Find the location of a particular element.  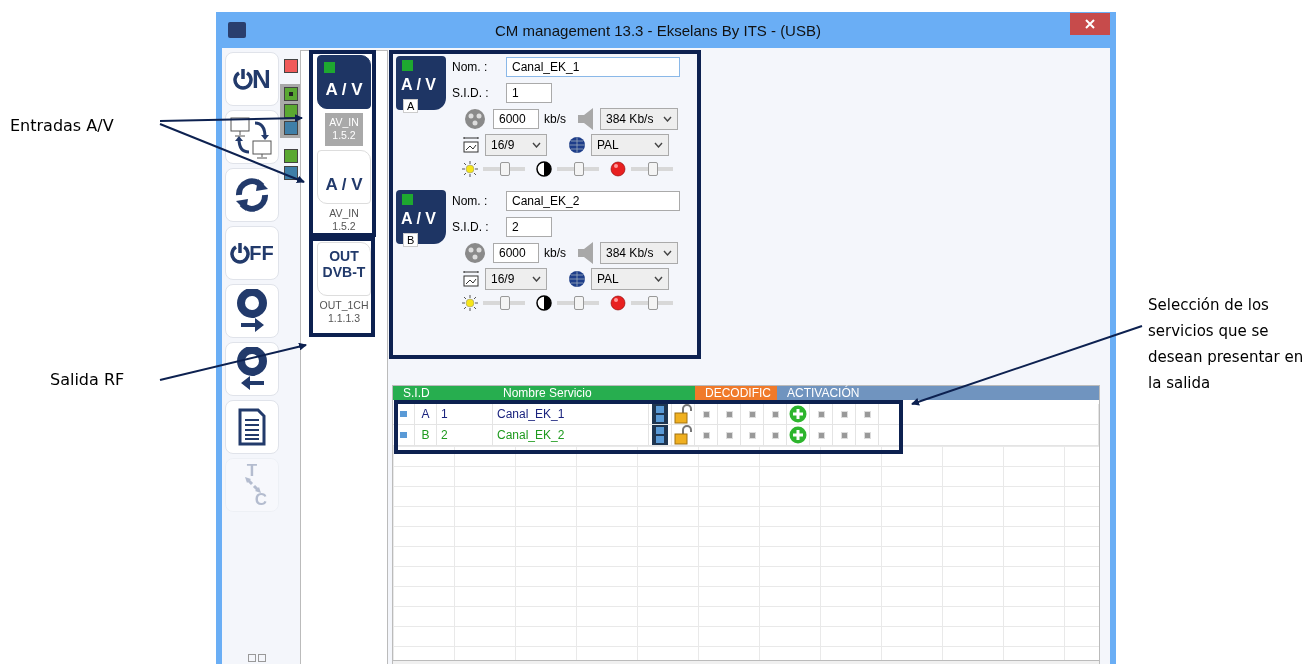

close-icon is located at coordinates (1090, 24).